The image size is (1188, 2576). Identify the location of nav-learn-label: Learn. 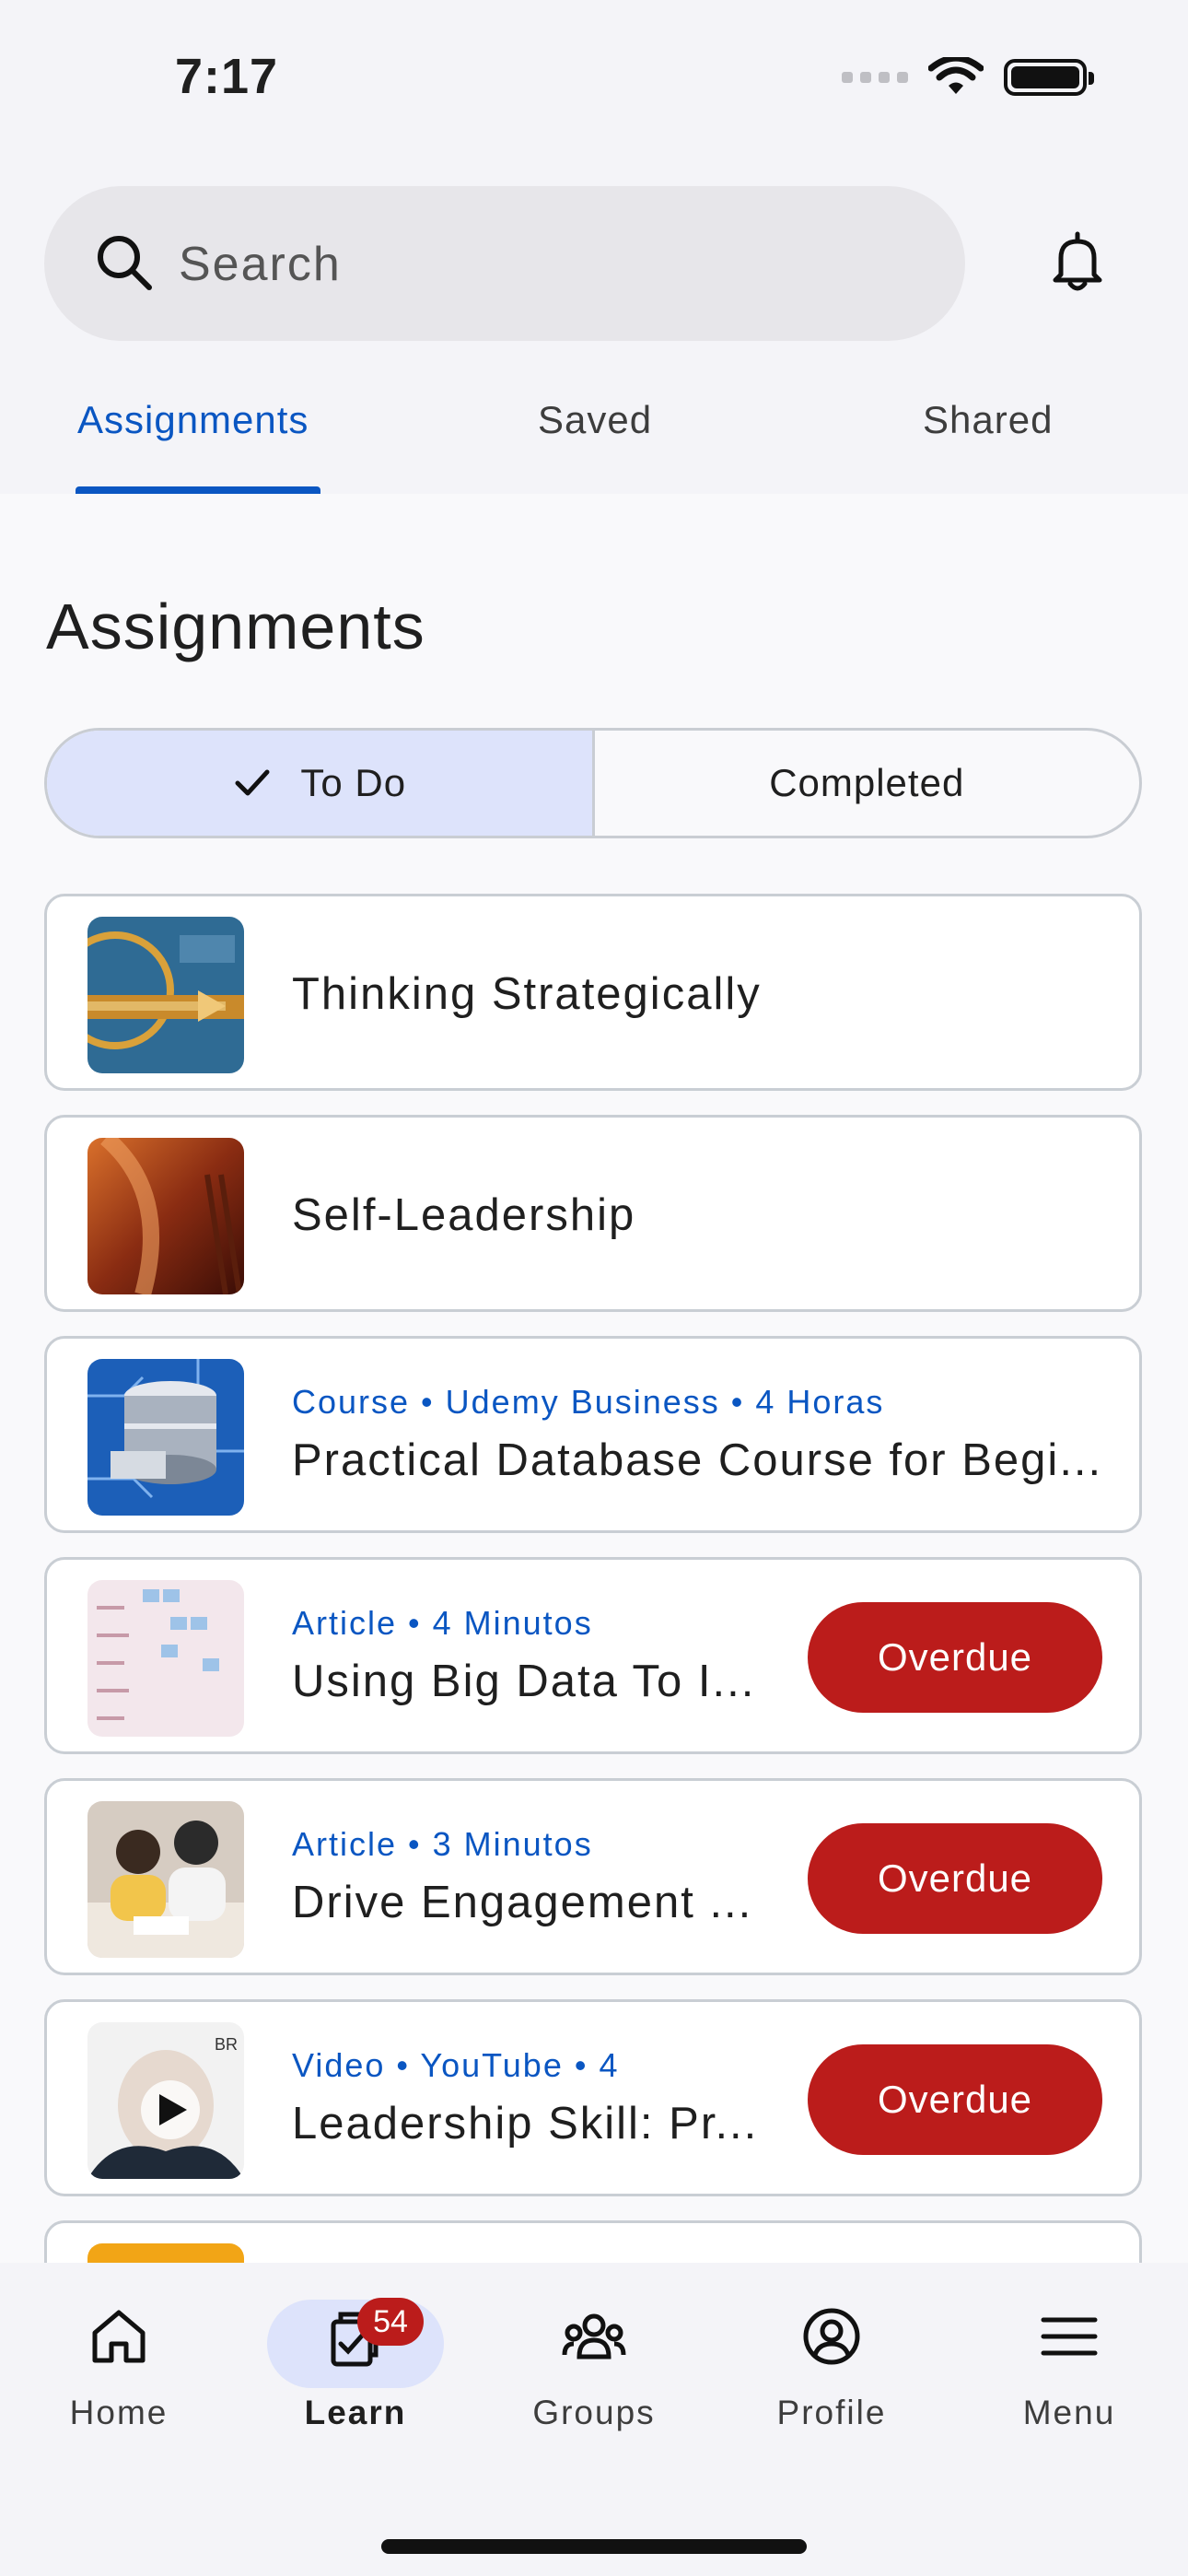
(355, 2412).